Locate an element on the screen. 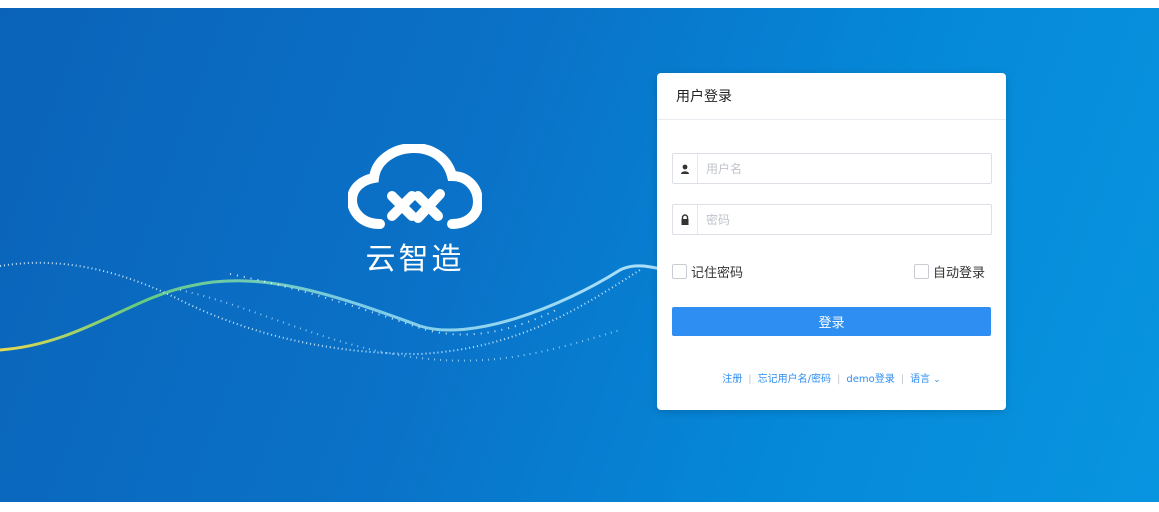 The width and height of the screenshot is (1159, 512). footer-links: 注册 | 忘记用户名/密码 | demo登录 | 语言 ⌄ is located at coordinates (831, 377).